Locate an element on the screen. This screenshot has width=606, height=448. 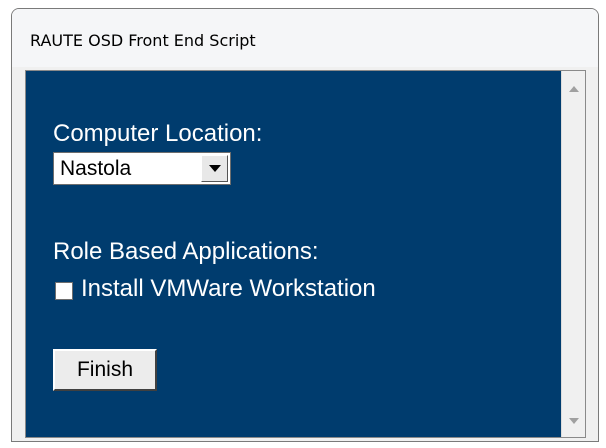
install-vmware-label: Install VMWare Workstation is located at coordinates (228, 289).